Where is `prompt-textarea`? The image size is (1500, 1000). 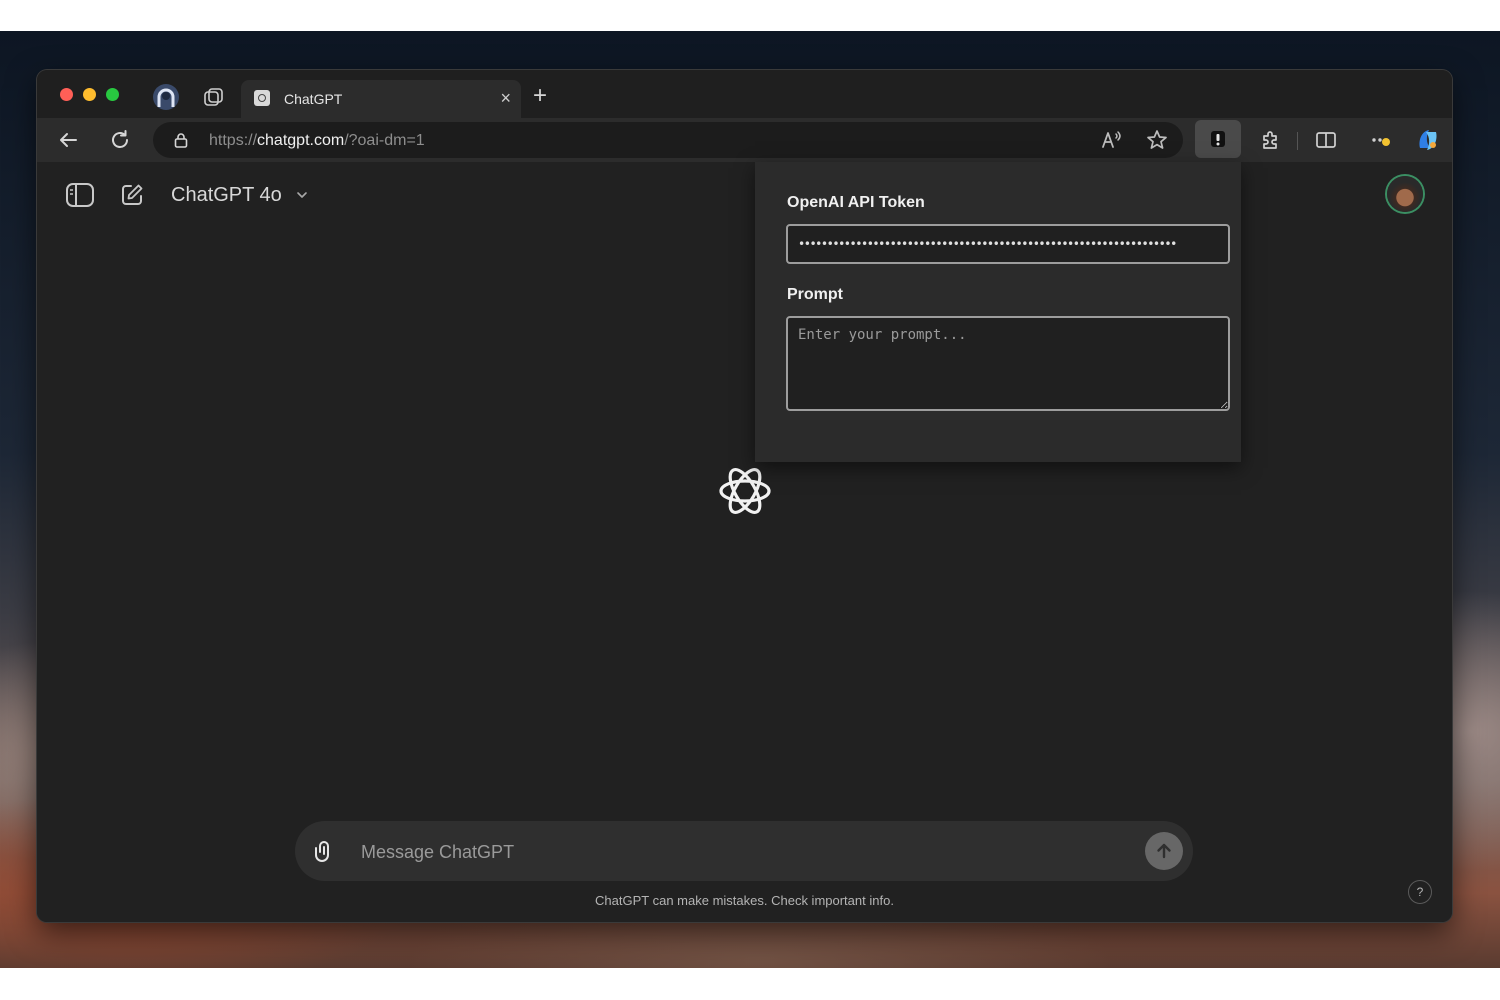
prompt-textarea is located at coordinates (1008, 363).